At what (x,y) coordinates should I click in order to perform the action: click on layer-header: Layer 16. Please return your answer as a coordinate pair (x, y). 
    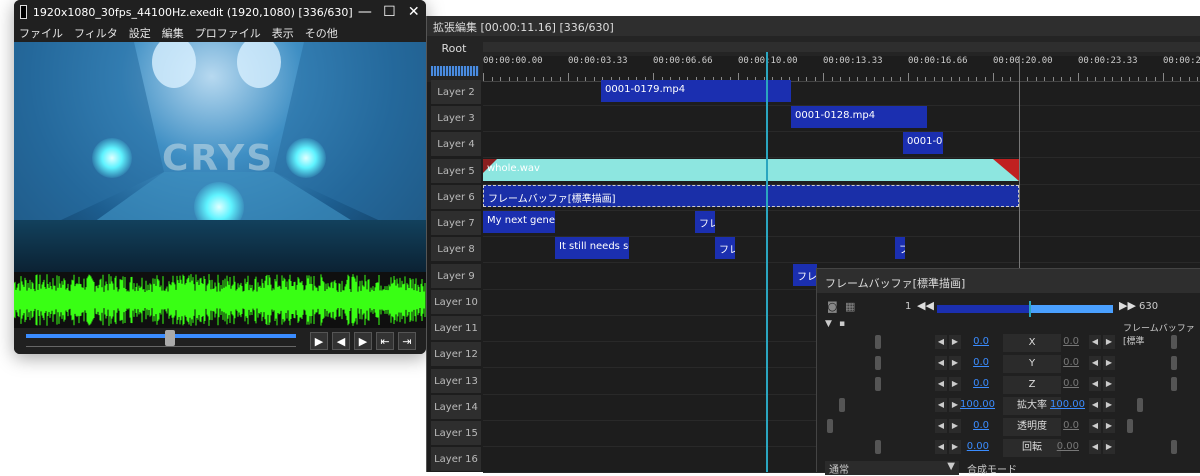
    Looking at the image, I should click on (456, 459).